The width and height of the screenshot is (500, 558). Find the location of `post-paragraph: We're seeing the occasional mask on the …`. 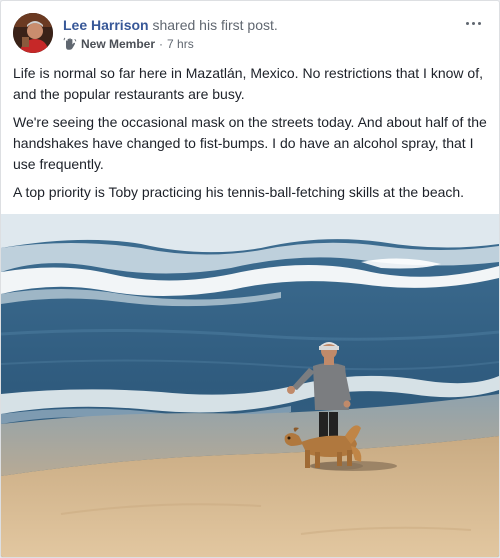

post-paragraph: We're seeing the occasional mask on the … is located at coordinates (250, 143).